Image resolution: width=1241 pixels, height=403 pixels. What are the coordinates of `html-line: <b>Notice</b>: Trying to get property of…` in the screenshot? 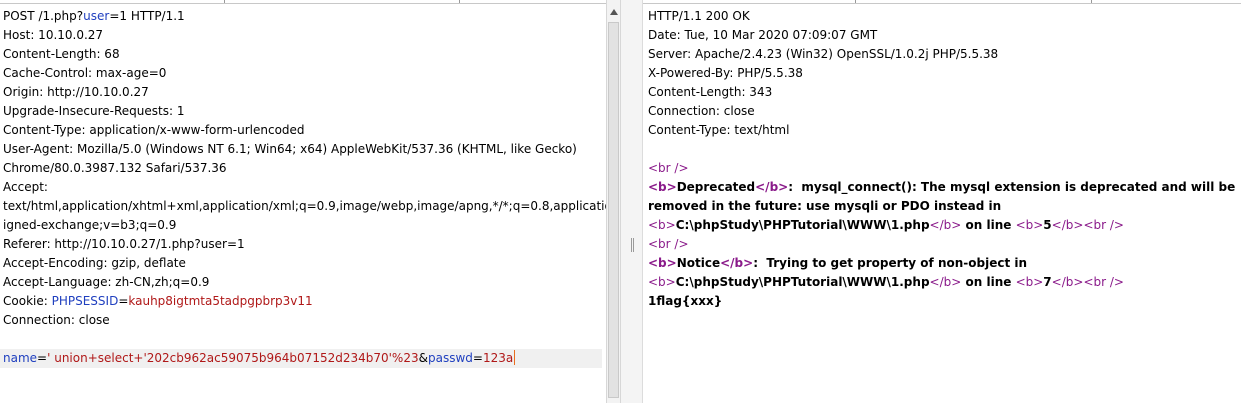 It's located at (942, 263).